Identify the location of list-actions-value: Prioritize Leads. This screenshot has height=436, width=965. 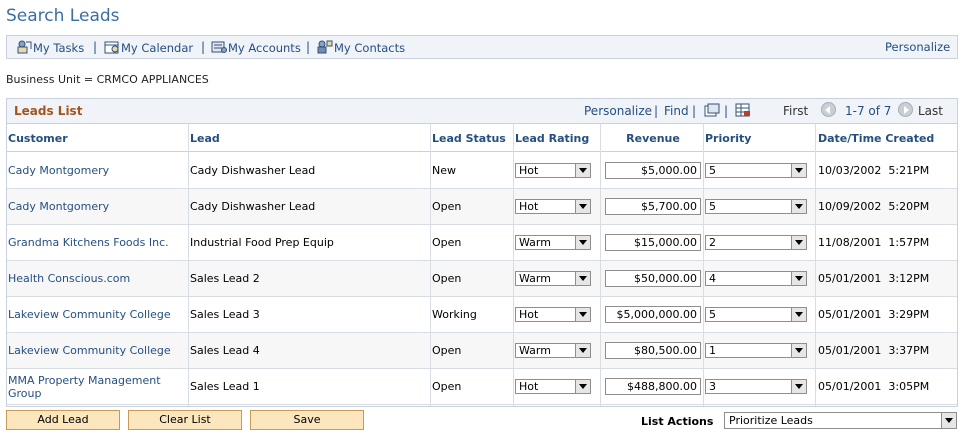
(771, 420).